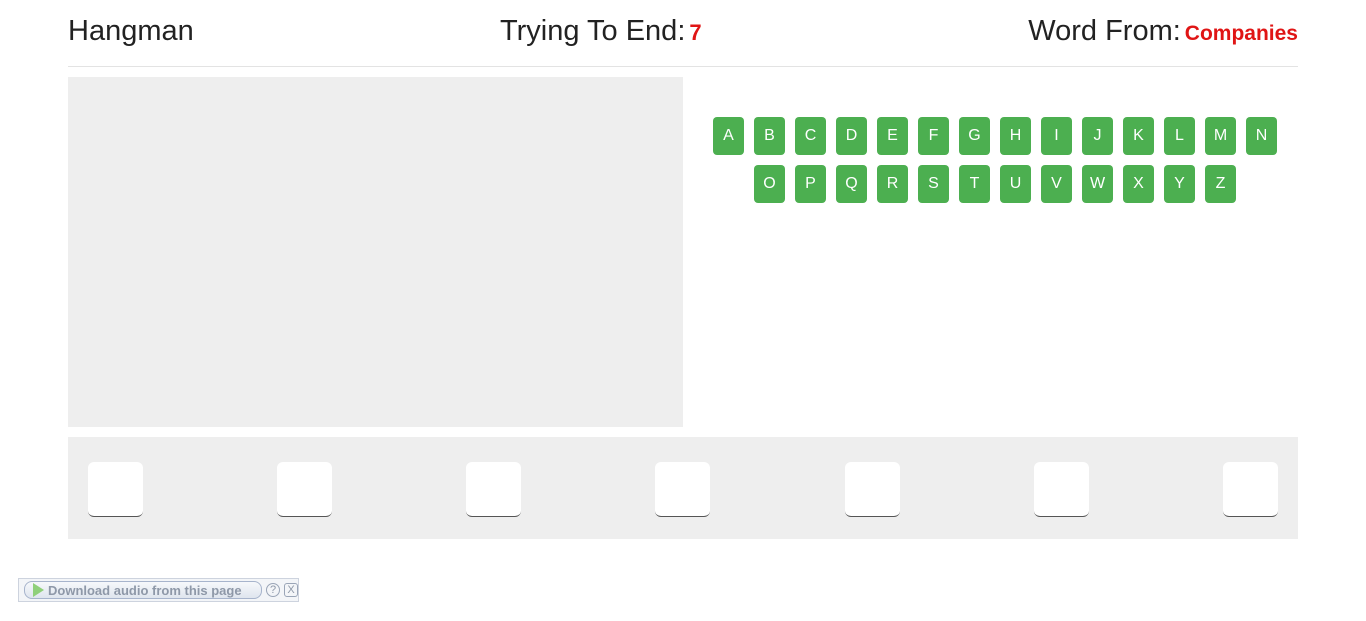 This screenshot has width=1366, height=621. Describe the element at coordinates (131, 31) in the screenshot. I see `page-title: Hangman` at that location.